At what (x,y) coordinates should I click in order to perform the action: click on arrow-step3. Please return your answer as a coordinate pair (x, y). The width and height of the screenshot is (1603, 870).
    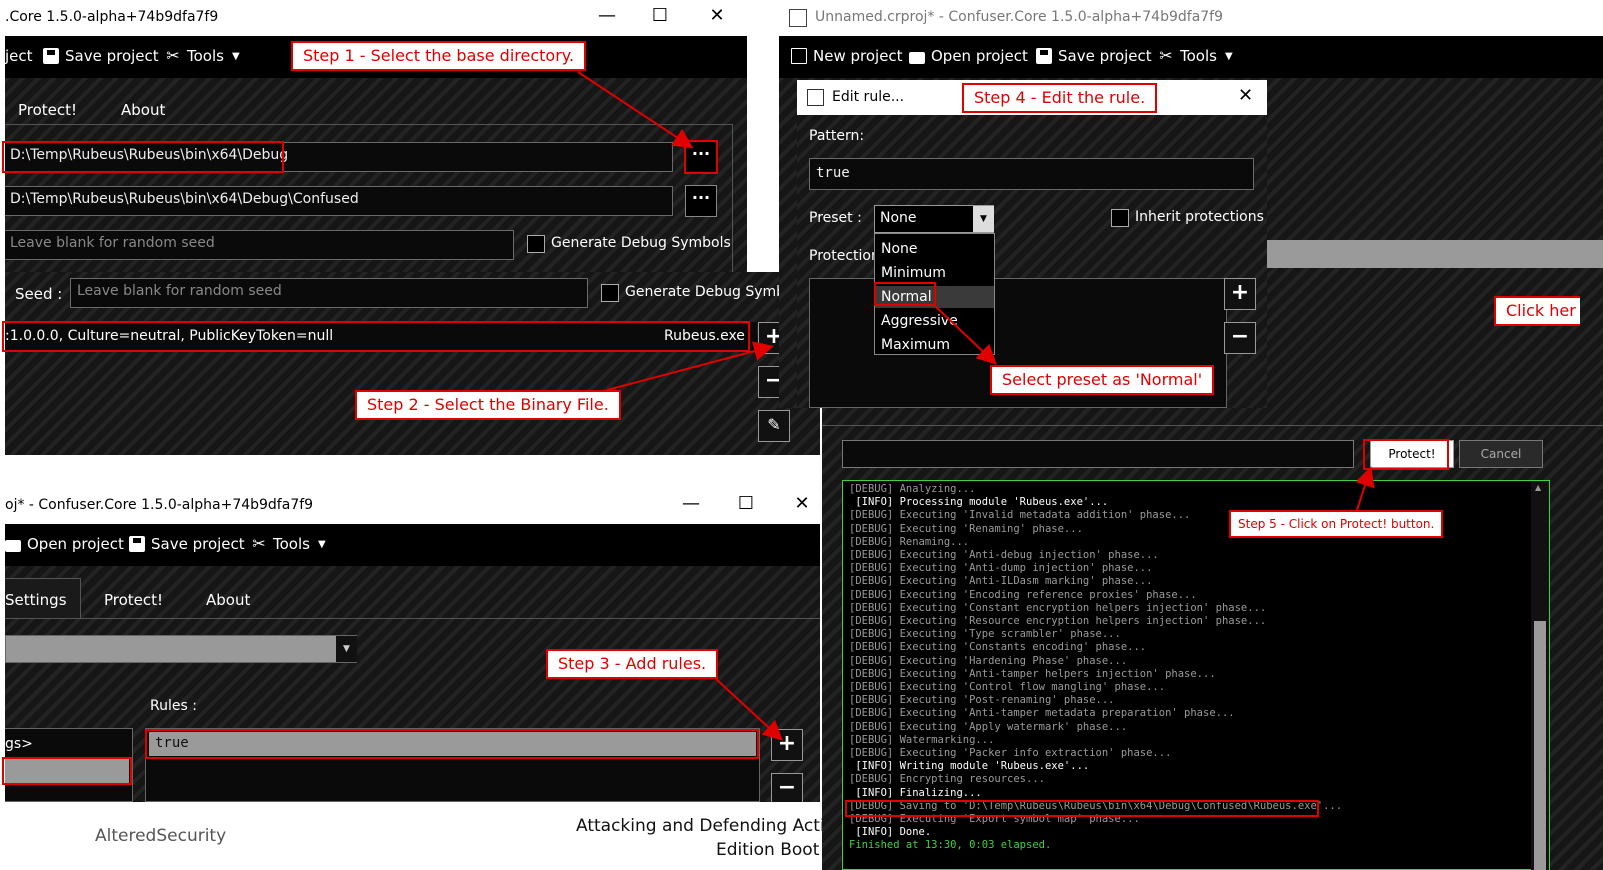
    Looking at the image, I should click on (749, 709).